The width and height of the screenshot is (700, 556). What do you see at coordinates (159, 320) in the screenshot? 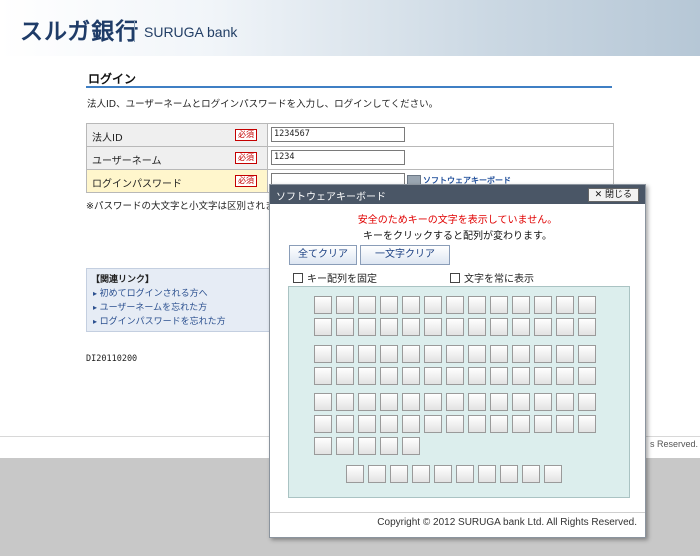
I see `link-forgot-password: ログインパスワードを忘れた方` at bounding box center [159, 320].